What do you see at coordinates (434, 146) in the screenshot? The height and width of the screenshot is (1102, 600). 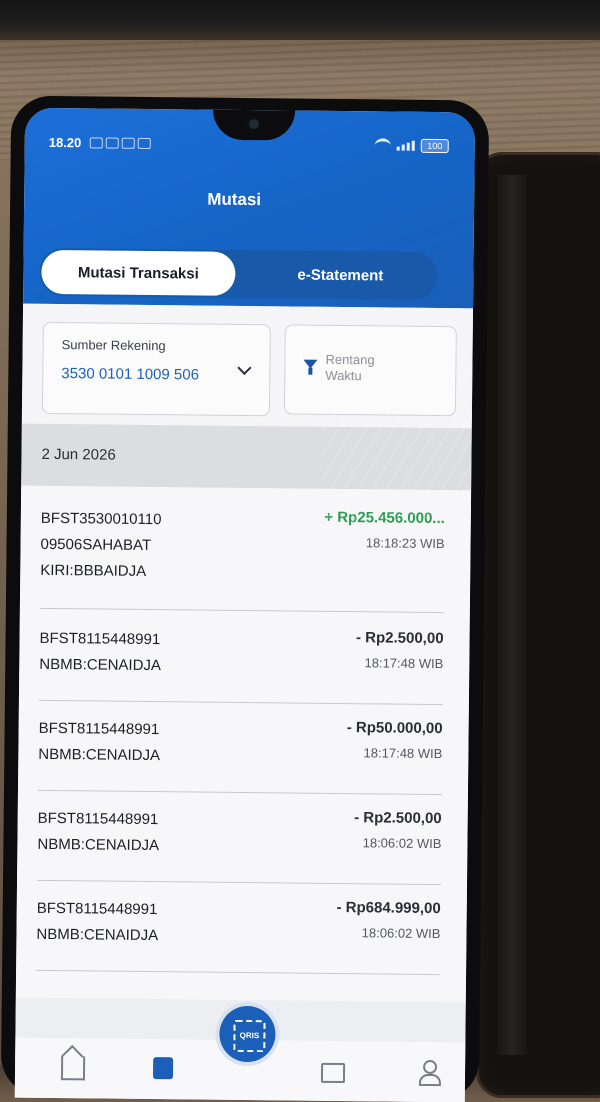 I see `battery-icon: 100` at bounding box center [434, 146].